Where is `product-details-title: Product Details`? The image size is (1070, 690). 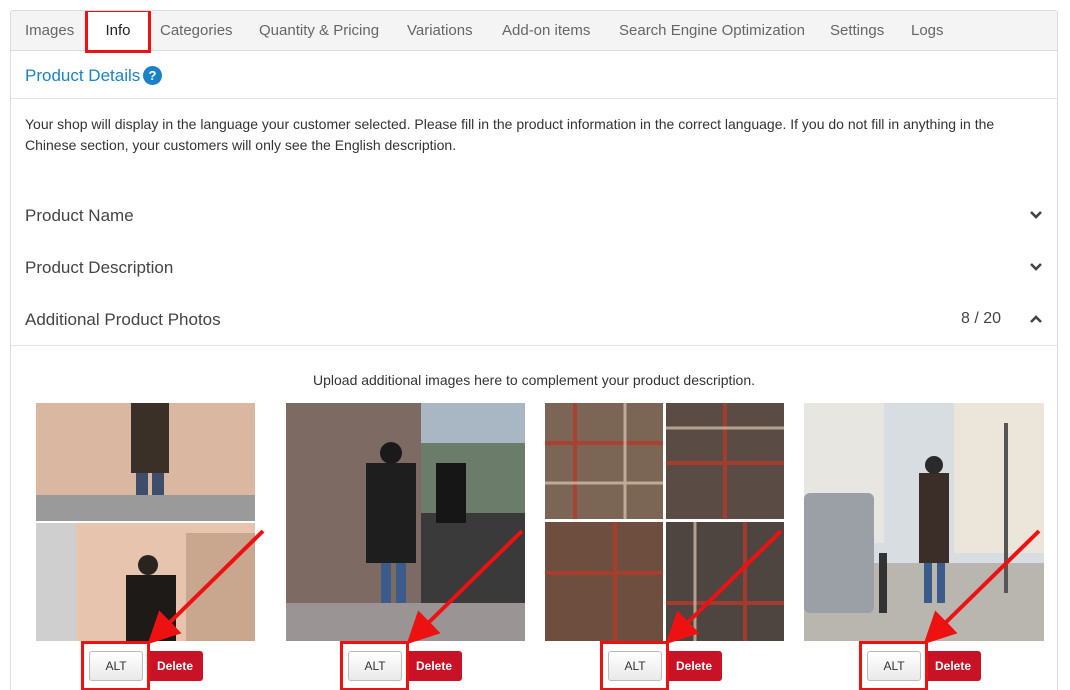
product-details-title: Product Details is located at coordinates (83, 75).